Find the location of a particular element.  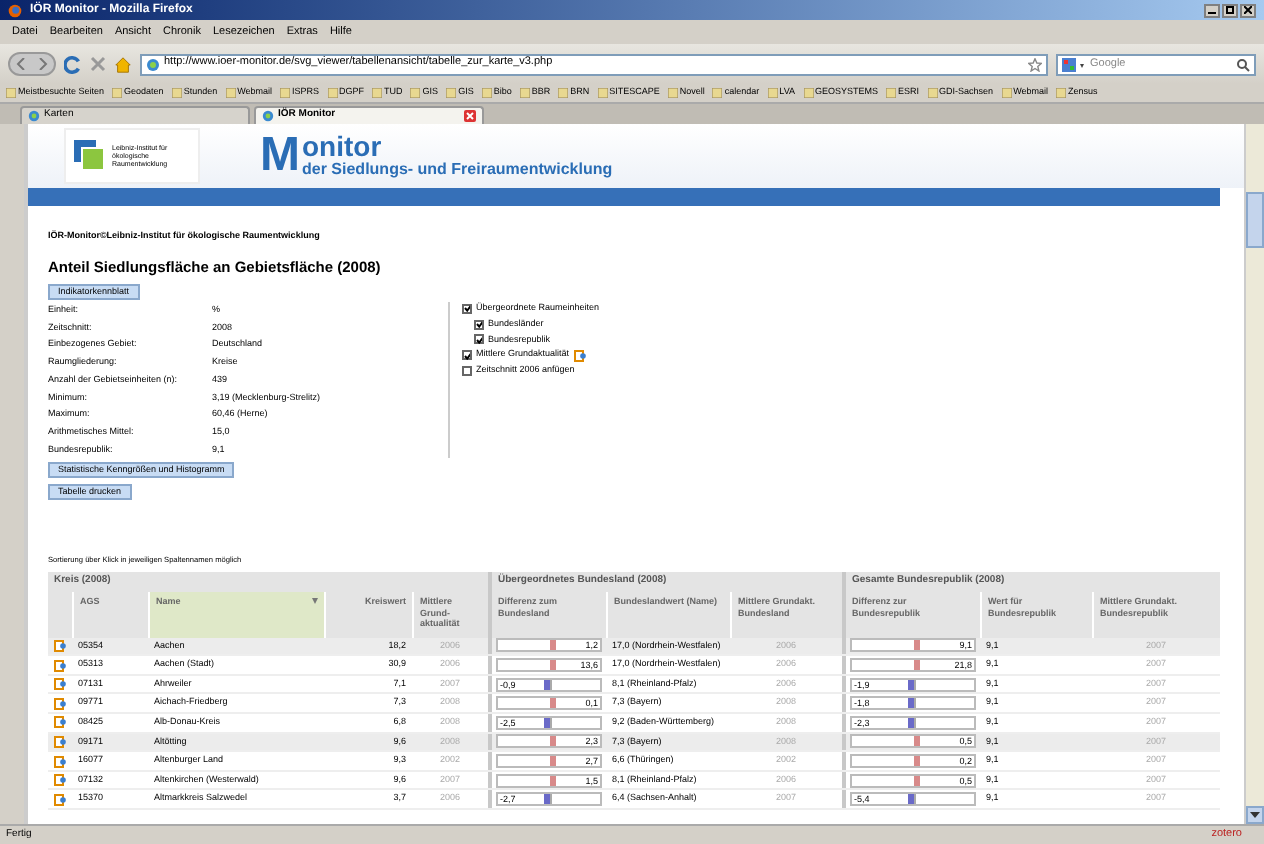

maximize-icon is located at coordinates (1230, 10).